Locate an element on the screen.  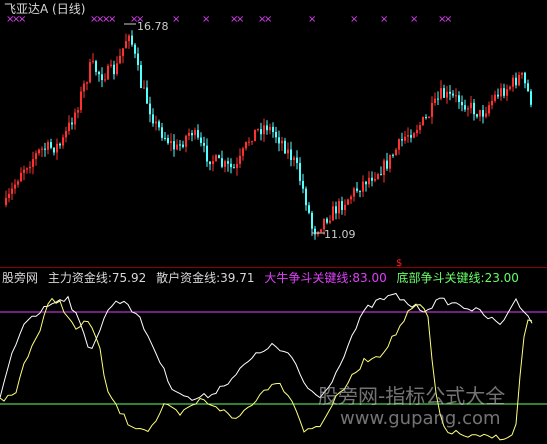
legend-bottom-key: 底部争斗关键线:23.00 is located at coordinates (457, 278).